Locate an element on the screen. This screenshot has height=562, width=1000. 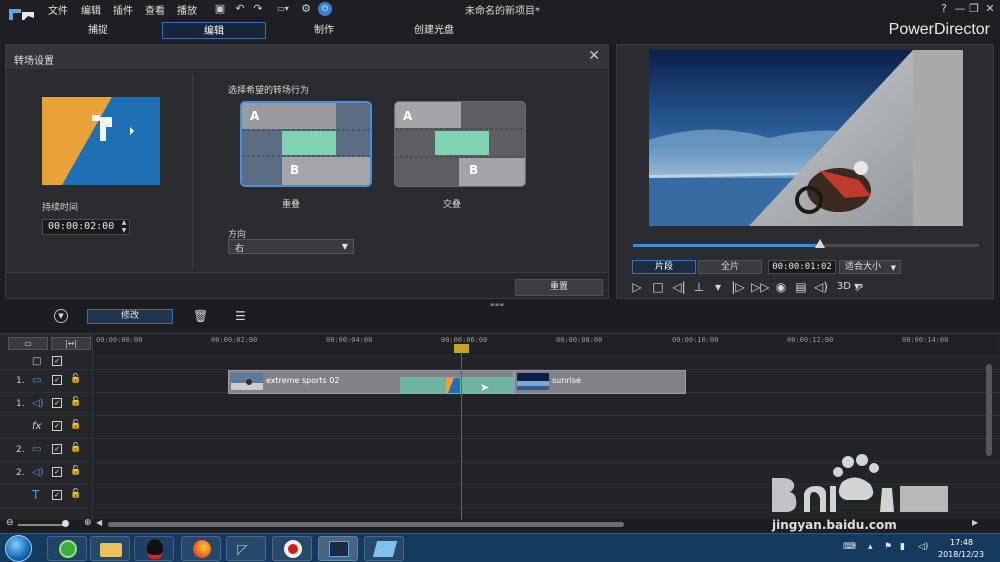
account-icon: ⏻ is located at coordinates (325, 9).